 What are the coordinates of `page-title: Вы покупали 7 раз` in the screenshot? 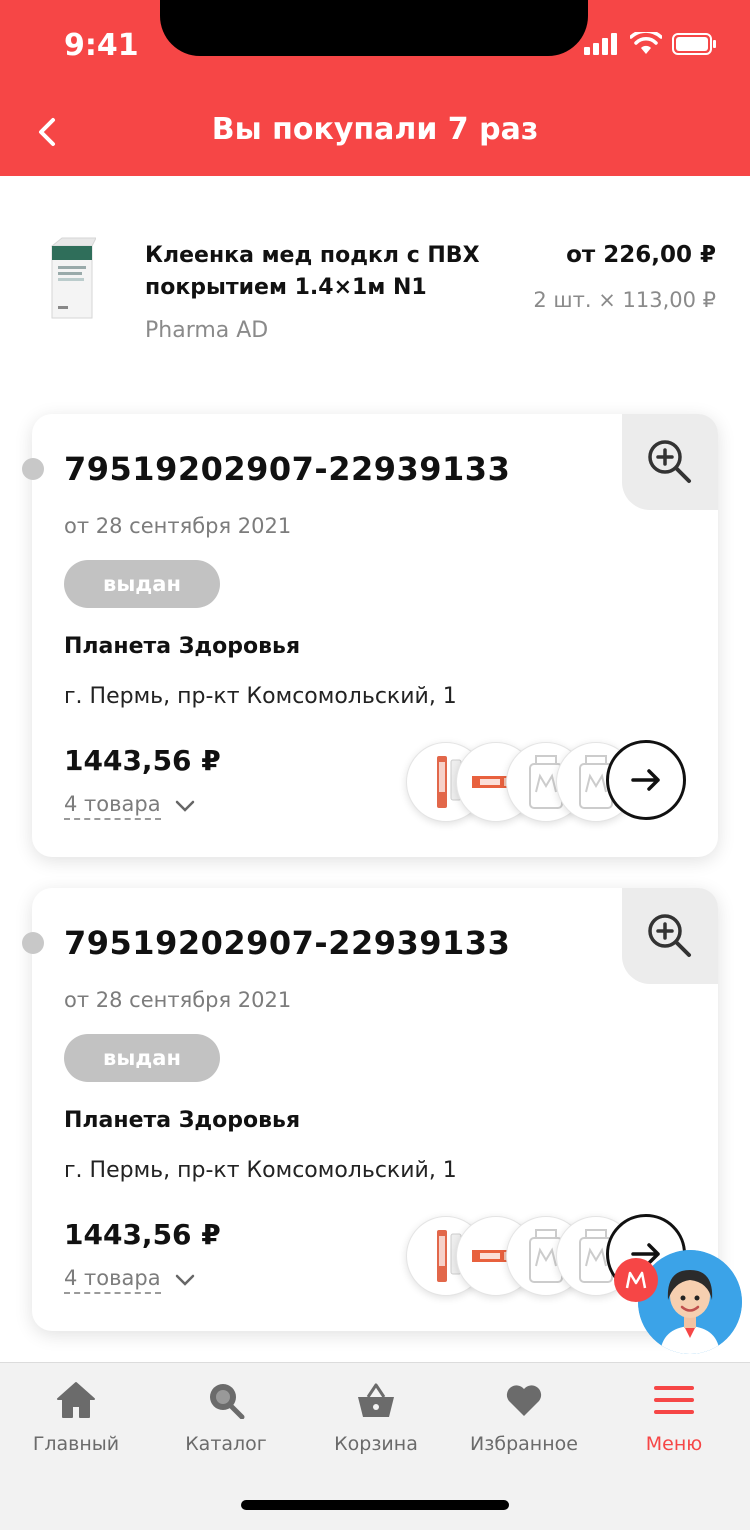 It's located at (375, 129).